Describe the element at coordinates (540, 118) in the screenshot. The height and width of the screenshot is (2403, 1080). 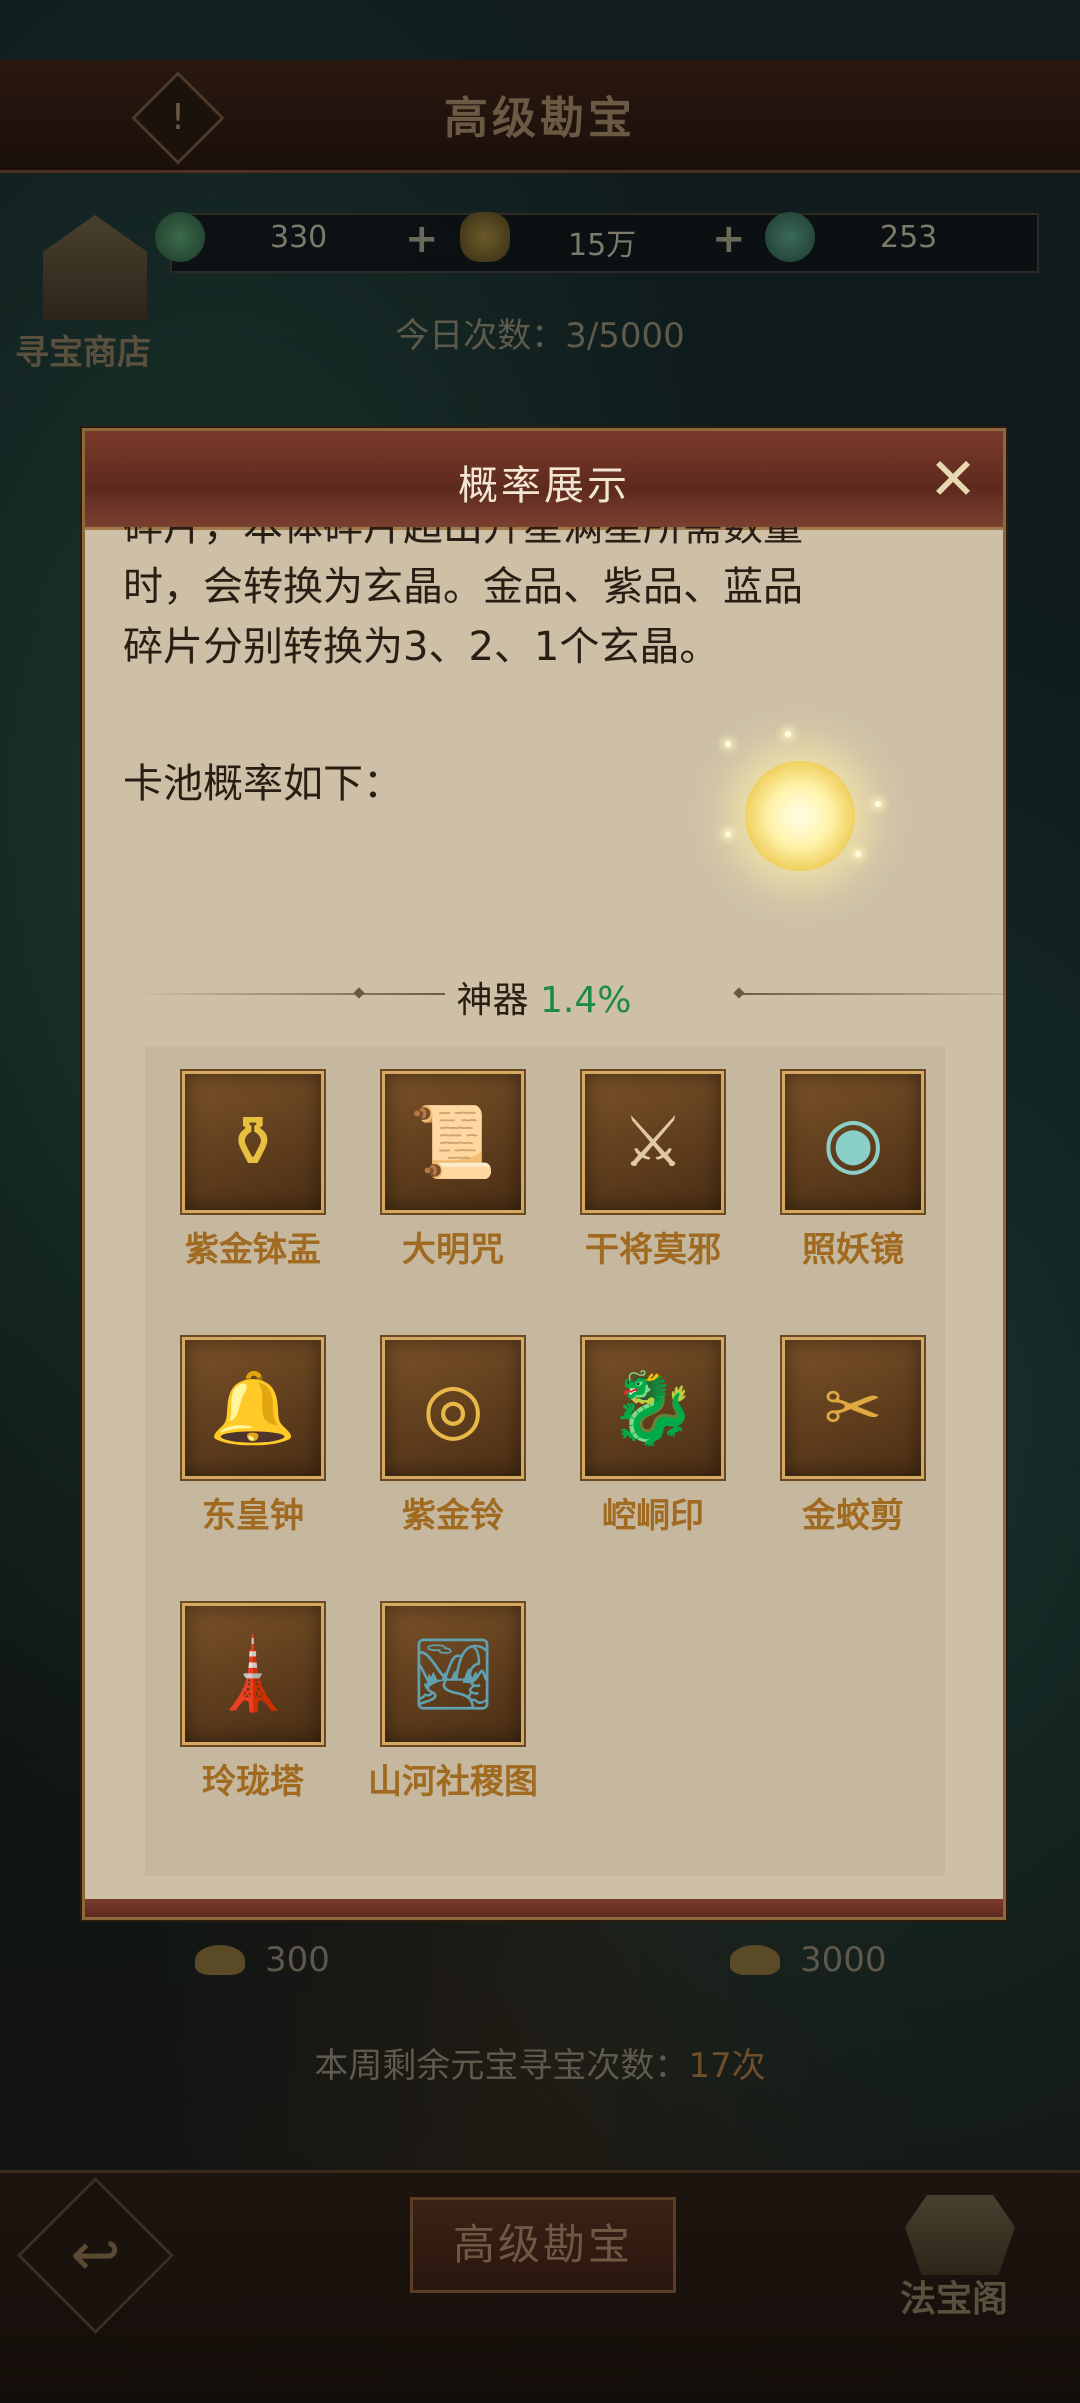
I see `page-title: 高级勘宝` at that location.